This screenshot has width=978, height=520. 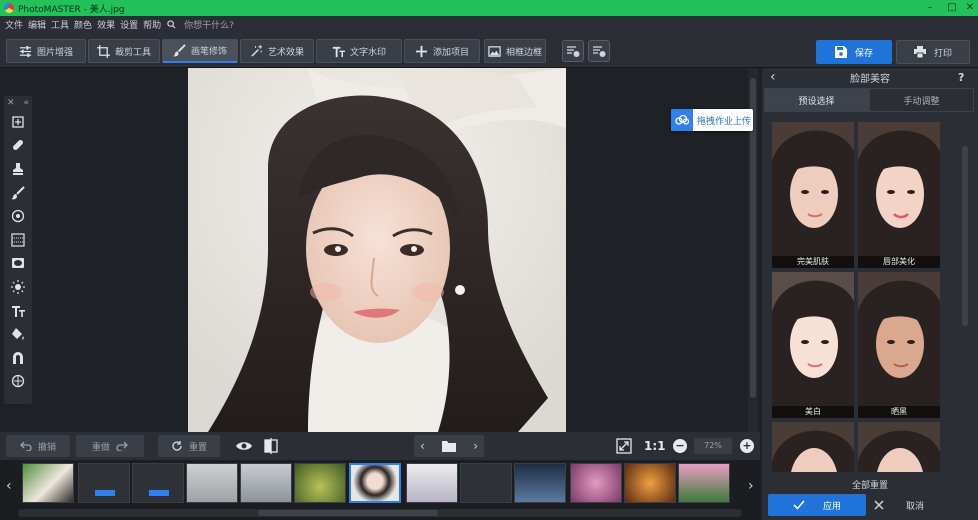 What do you see at coordinates (106, 24) in the screenshot?
I see `menu-effects: 效果` at bounding box center [106, 24].